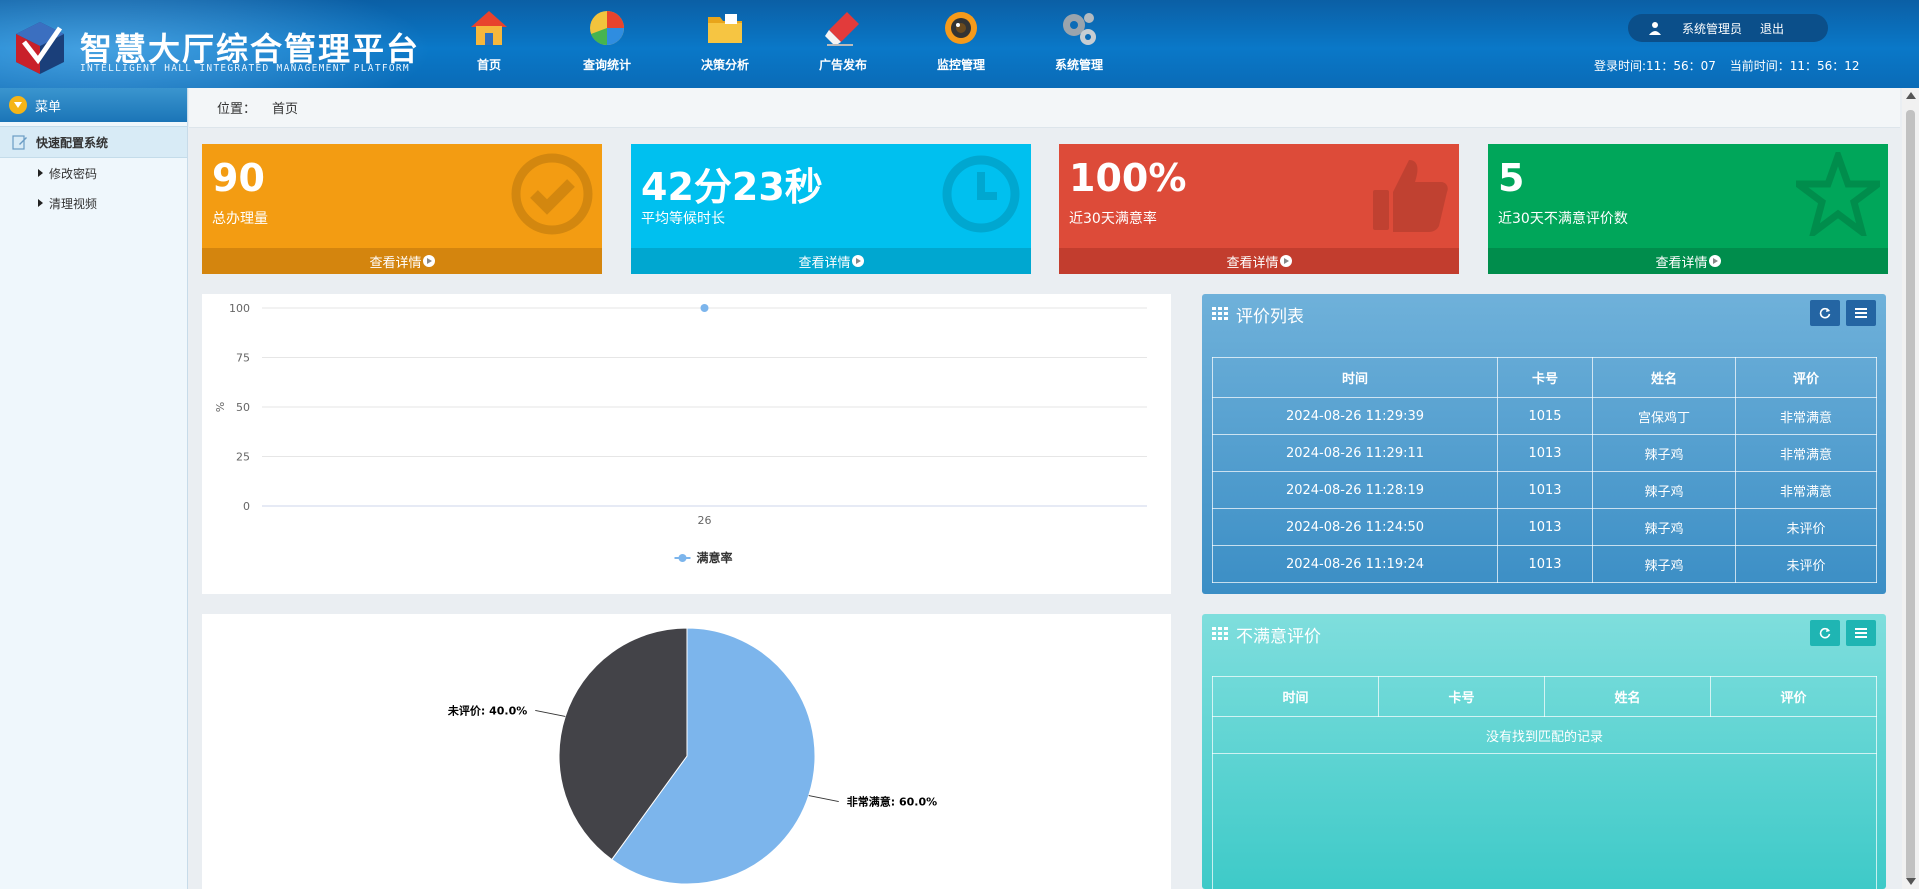 The width and height of the screenshot is (1919, 889). What do you see at coordinates (1544, 527) in the screenshot?
I see `table-row: 2024-08-26 11:24:50 1013 辣子鸡 未评价` at bounding box center [1544, 527].